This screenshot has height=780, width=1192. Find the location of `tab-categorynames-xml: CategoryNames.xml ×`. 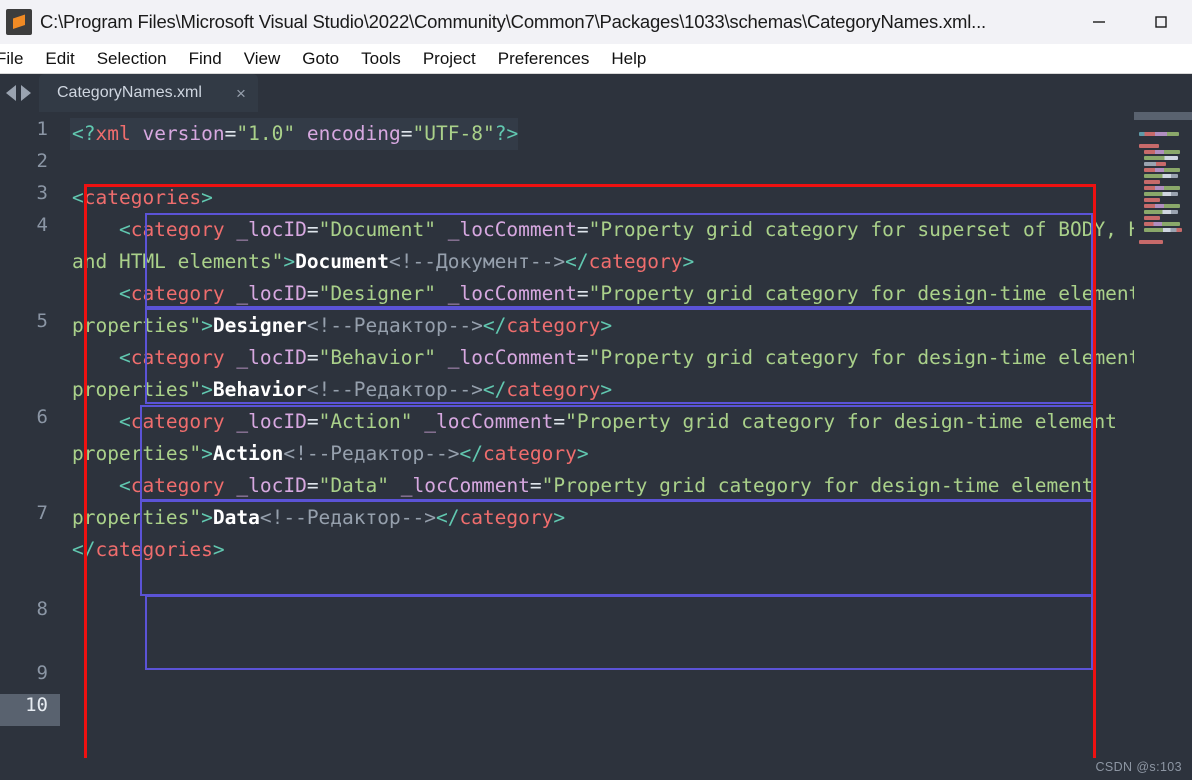

tab-categorynames-xml: CategoryNames.xml × is located at coordinates (148, 93).